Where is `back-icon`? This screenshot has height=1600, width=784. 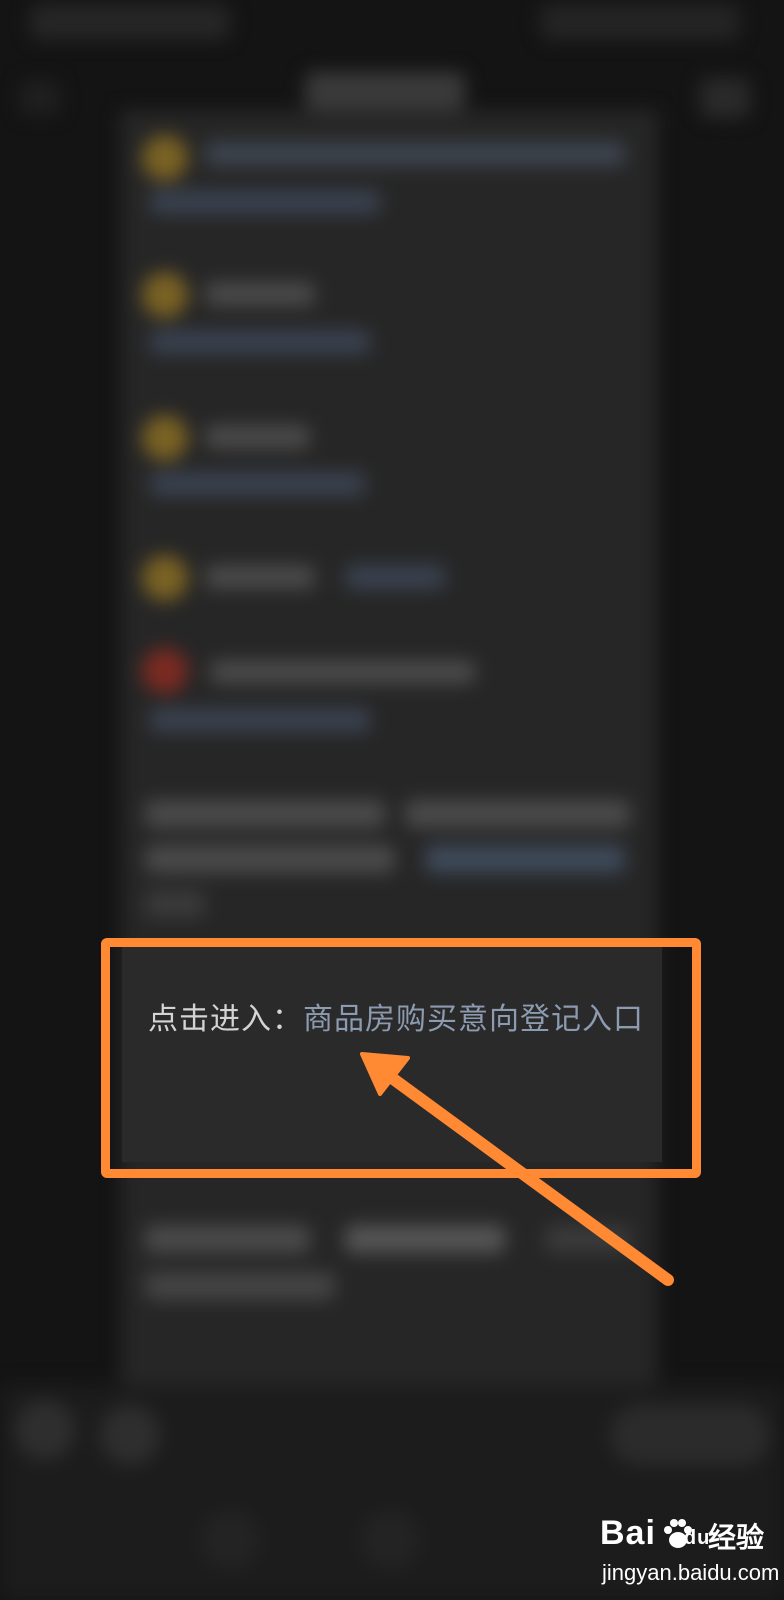
back-icon is located at coordinates (40, 98).